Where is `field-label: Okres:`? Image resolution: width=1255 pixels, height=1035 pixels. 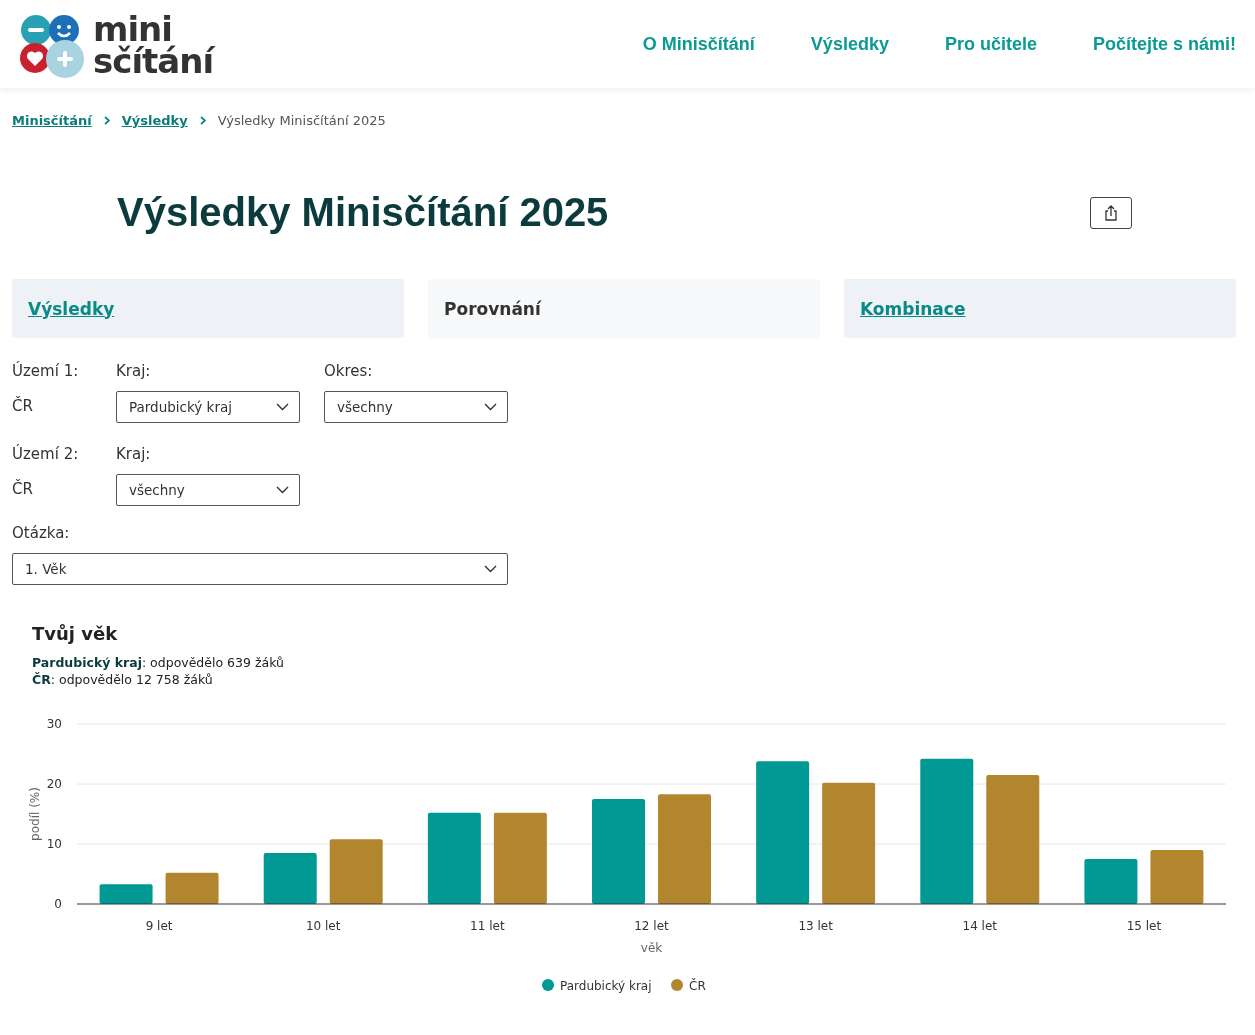
field-label: Okres: is located at coordinates (349, 372).